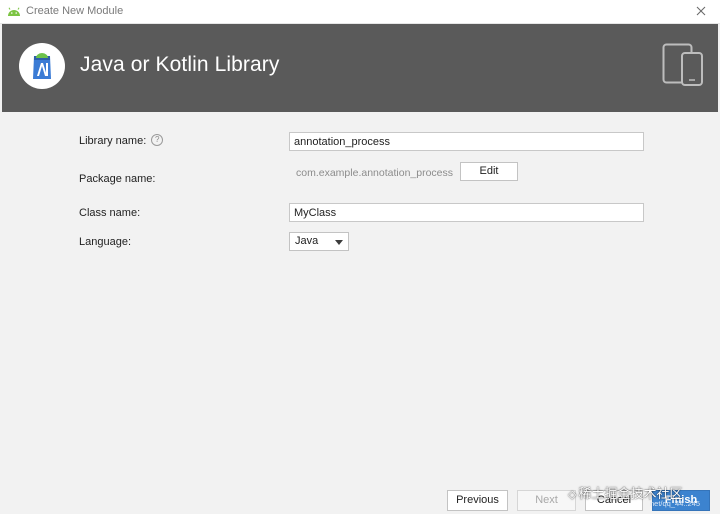 The image size is (720, 514). Describe the element at coordinates (572, 495) in the screenshot. I see `watermark-logo-icon: ◇` at that location.